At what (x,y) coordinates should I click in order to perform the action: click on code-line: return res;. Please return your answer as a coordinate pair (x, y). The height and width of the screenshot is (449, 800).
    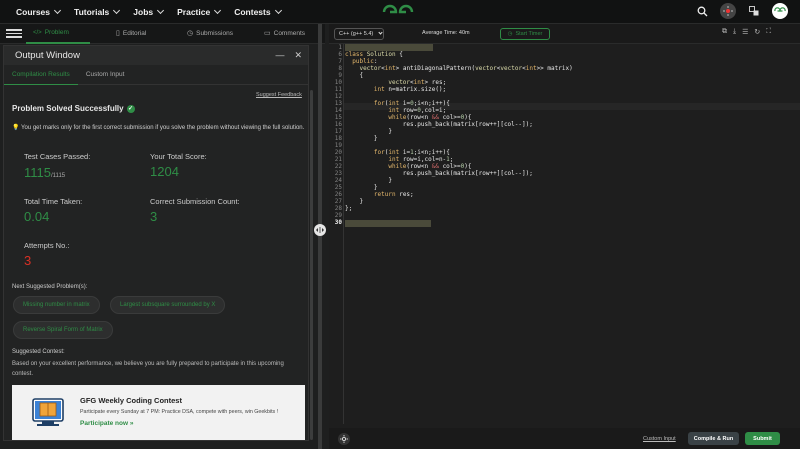
    Looking at the image, I should click on (393, 194).